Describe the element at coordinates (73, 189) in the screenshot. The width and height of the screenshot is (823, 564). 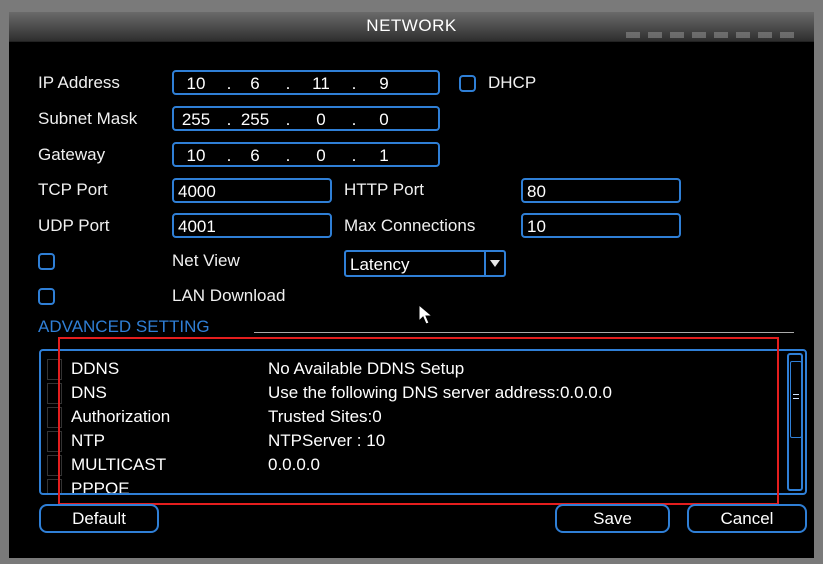
I see `tcp-port-label: TCP Port` at that location.